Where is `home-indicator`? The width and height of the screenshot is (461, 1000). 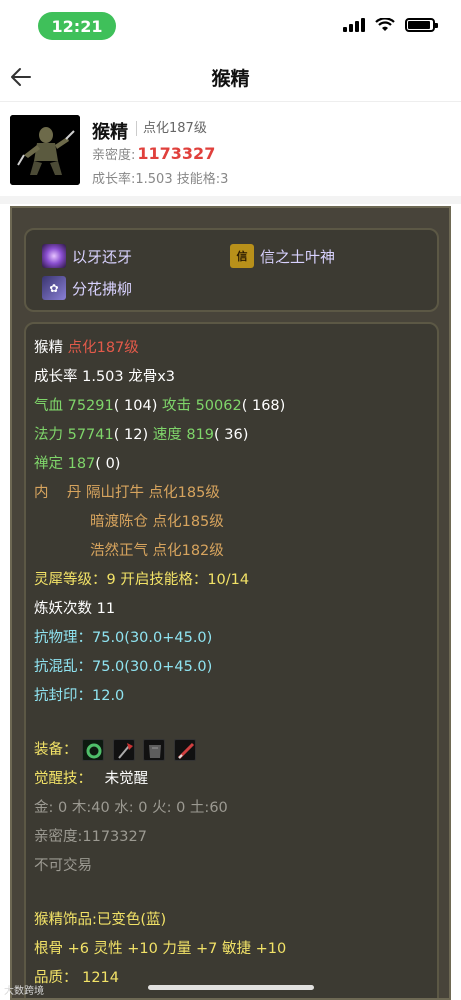 home-indicator is located at coordinates (231, 987).